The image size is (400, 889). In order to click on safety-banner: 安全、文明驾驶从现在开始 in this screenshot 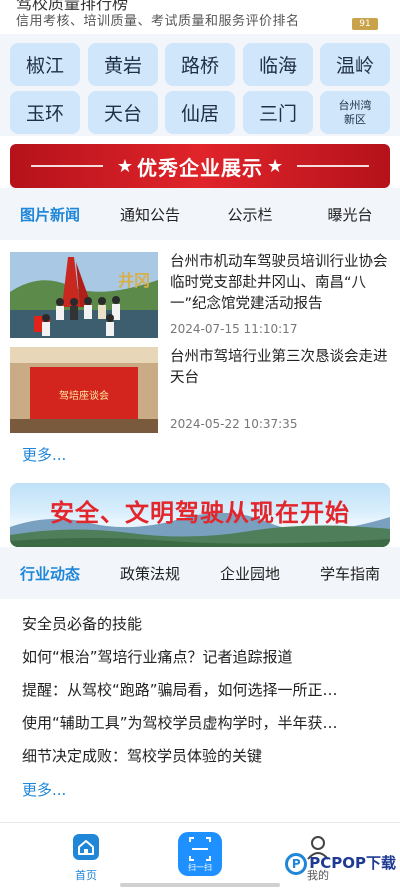, I will do `click(200, 515)`.